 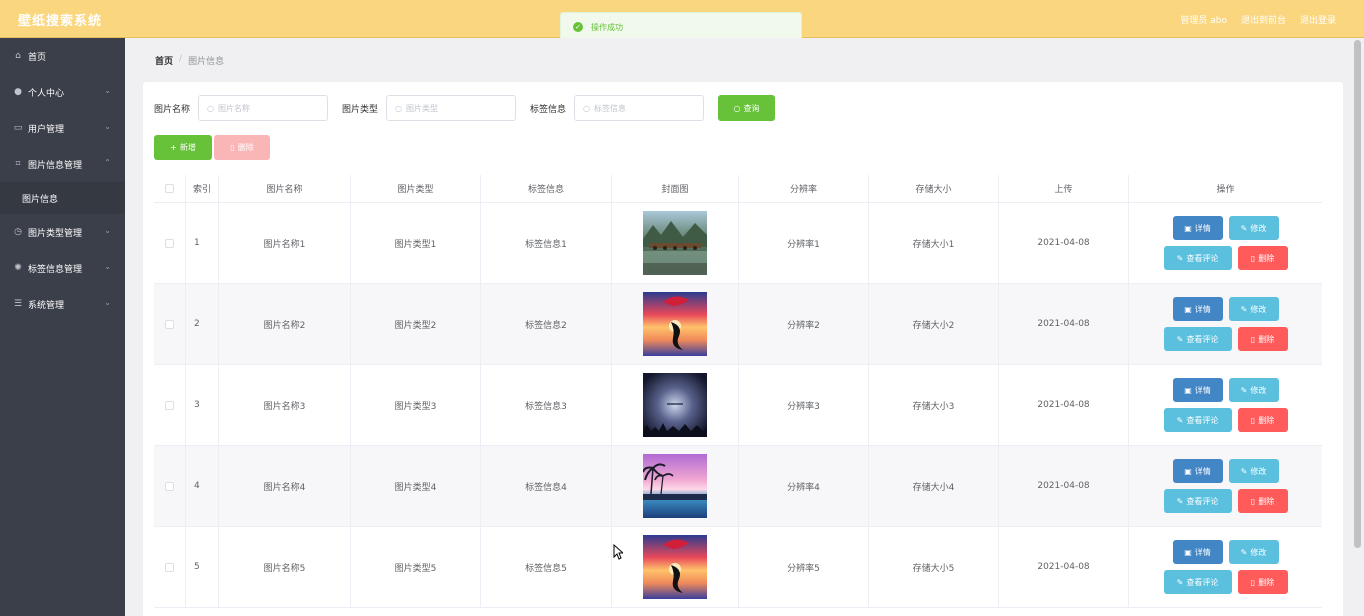 I want to click on cell-image-name: 图片名称5, so click(x=285, y=567).